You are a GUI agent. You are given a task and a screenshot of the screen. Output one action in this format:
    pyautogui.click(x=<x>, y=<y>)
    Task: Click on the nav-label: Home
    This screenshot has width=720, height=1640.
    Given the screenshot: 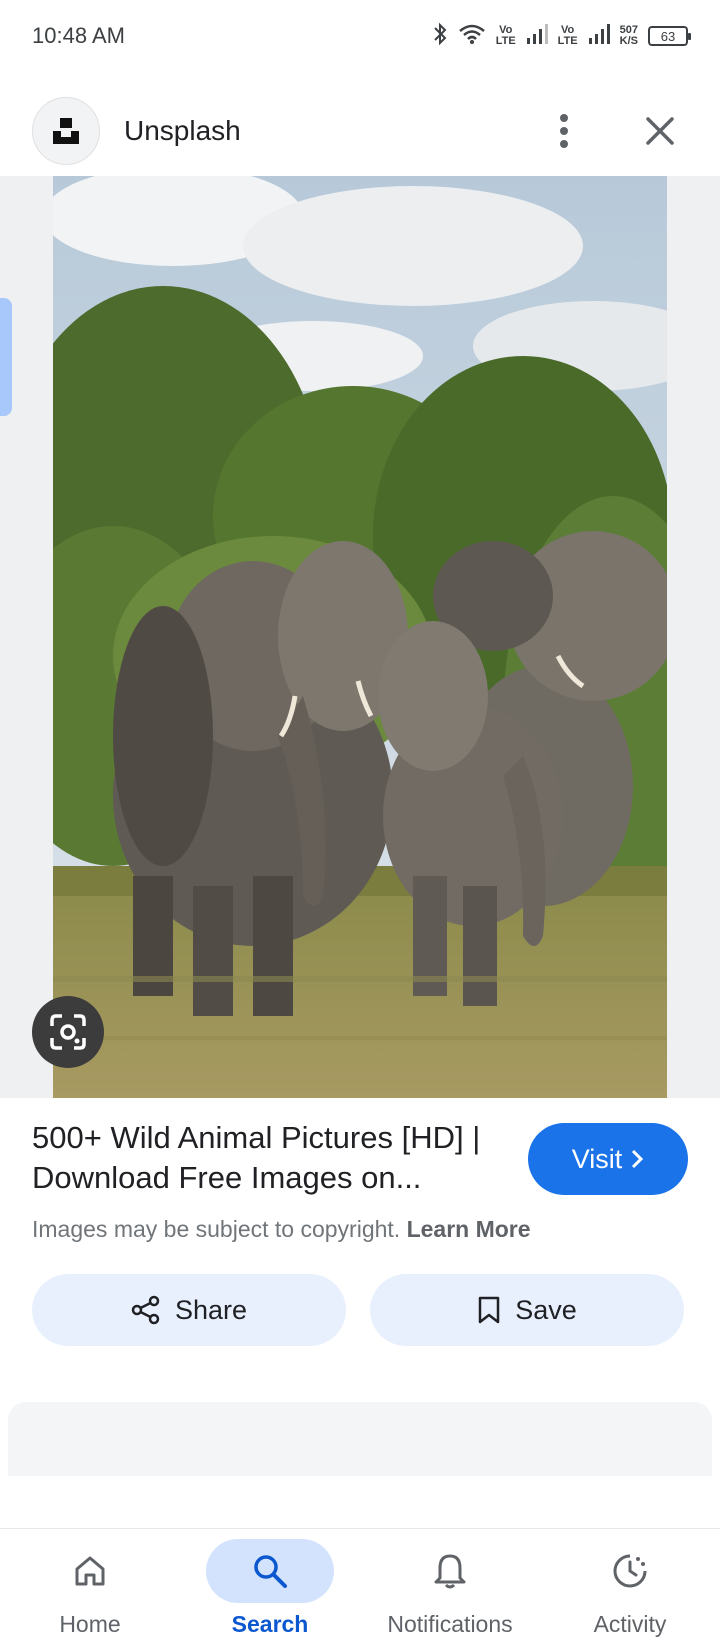 What is the action you would take?
    pyautogui.click(x=90, y=1624)
    